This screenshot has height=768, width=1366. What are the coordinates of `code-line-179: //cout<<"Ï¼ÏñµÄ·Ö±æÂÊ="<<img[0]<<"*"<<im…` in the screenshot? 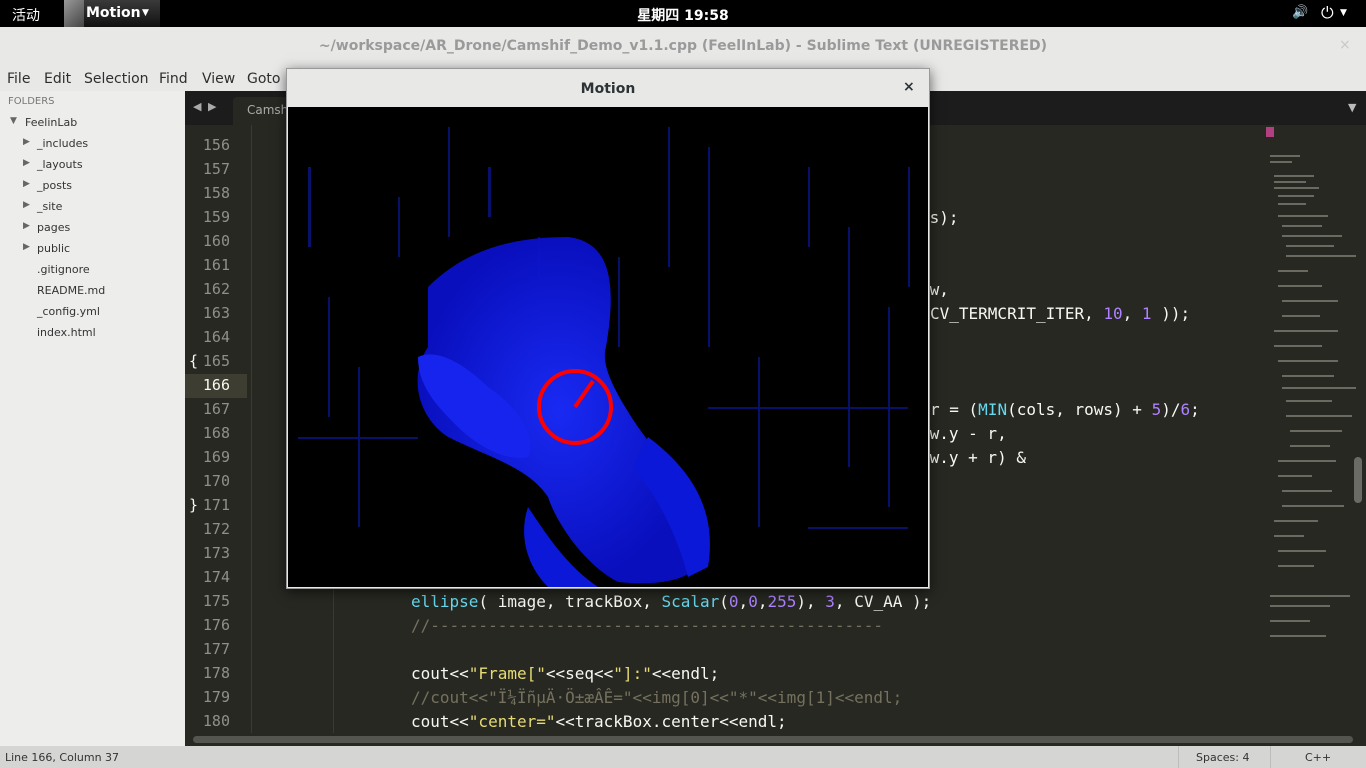 It's located at (657, 697).